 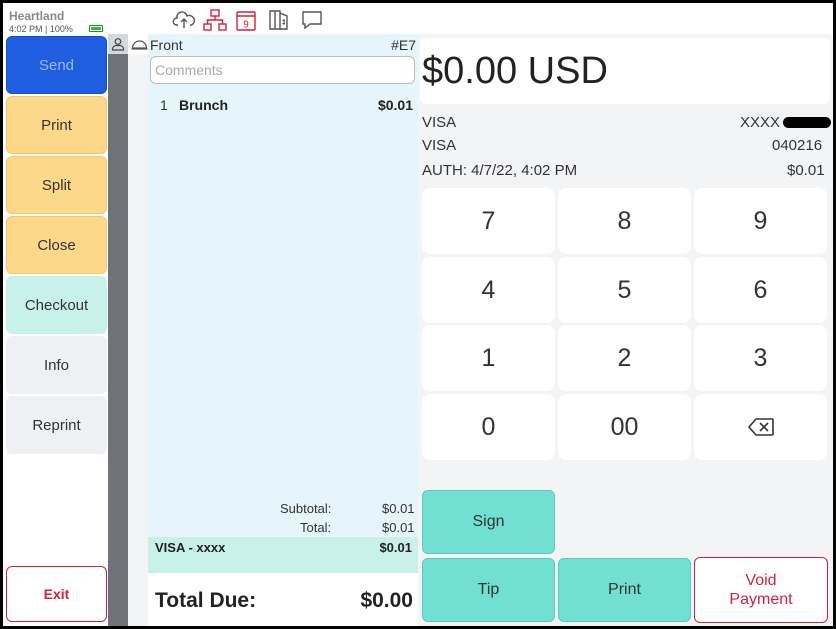 What do you see at coordinates (206, 600) in the screenshot?
I see `total-due-label: Total Due:` at bounding box center [206, 600].